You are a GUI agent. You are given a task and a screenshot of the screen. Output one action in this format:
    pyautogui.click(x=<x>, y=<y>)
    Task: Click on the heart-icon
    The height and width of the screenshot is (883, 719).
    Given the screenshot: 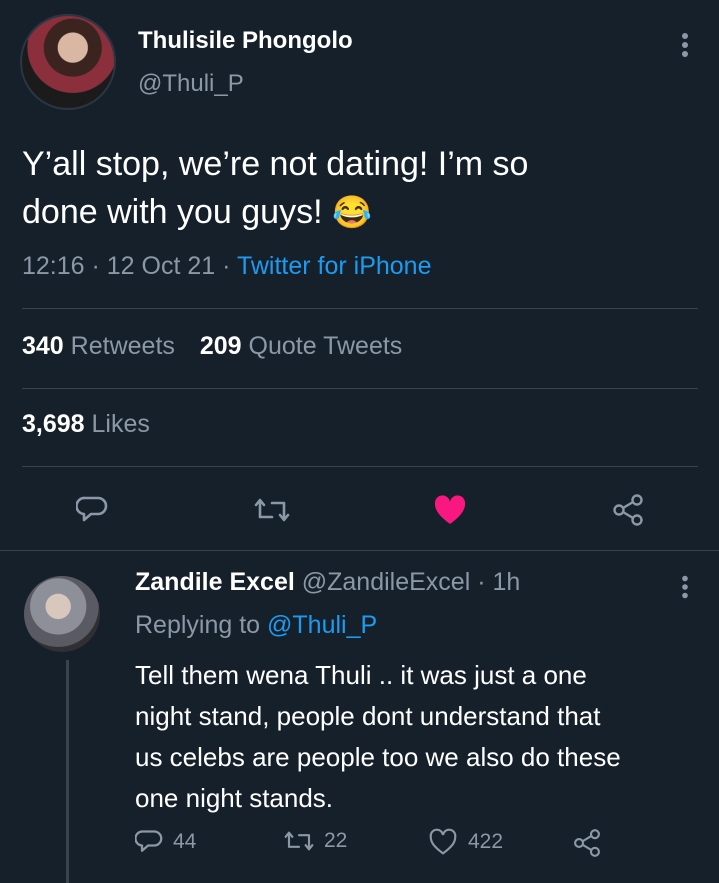 What is the action you would take?
    pyautogui.click(x=443, y=842)
    